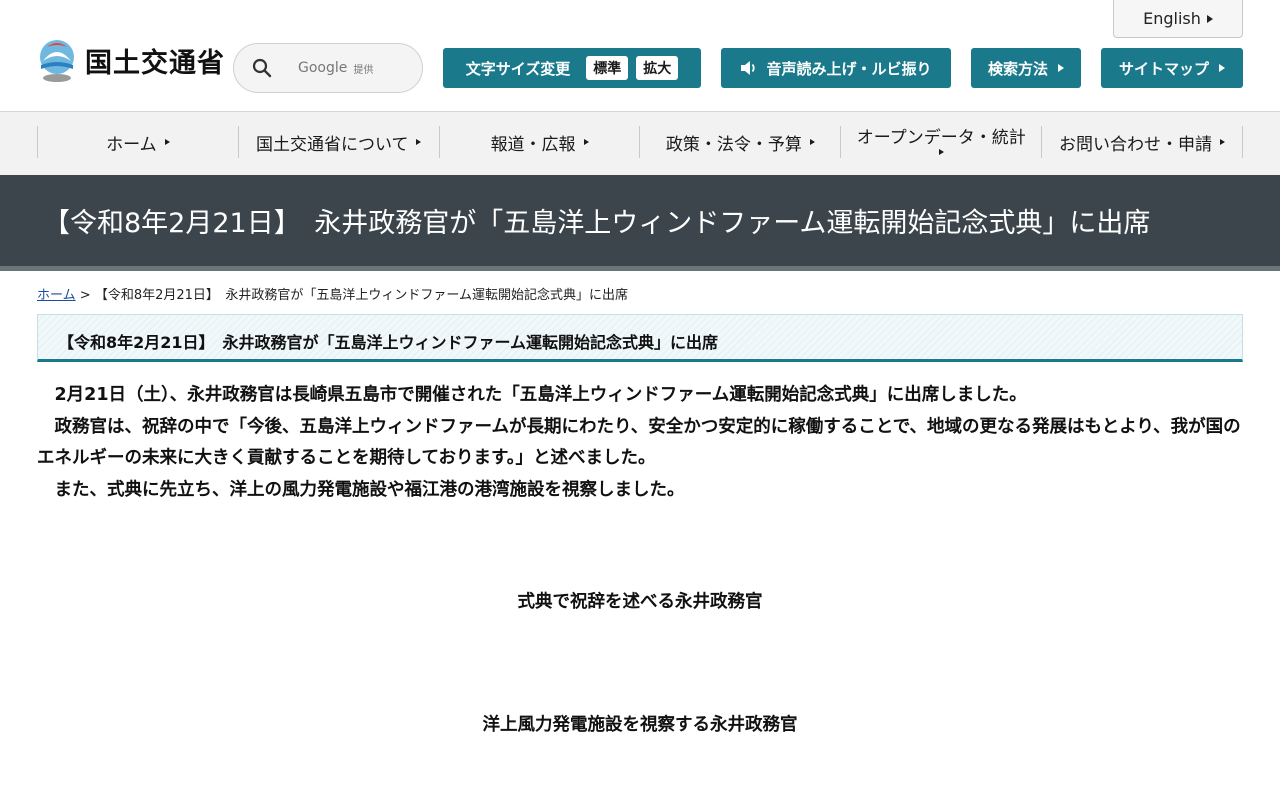 This screenshot has width=1280, height=800. I want to click on breadcrumb-home-link: ホーム, so click(56, 295).